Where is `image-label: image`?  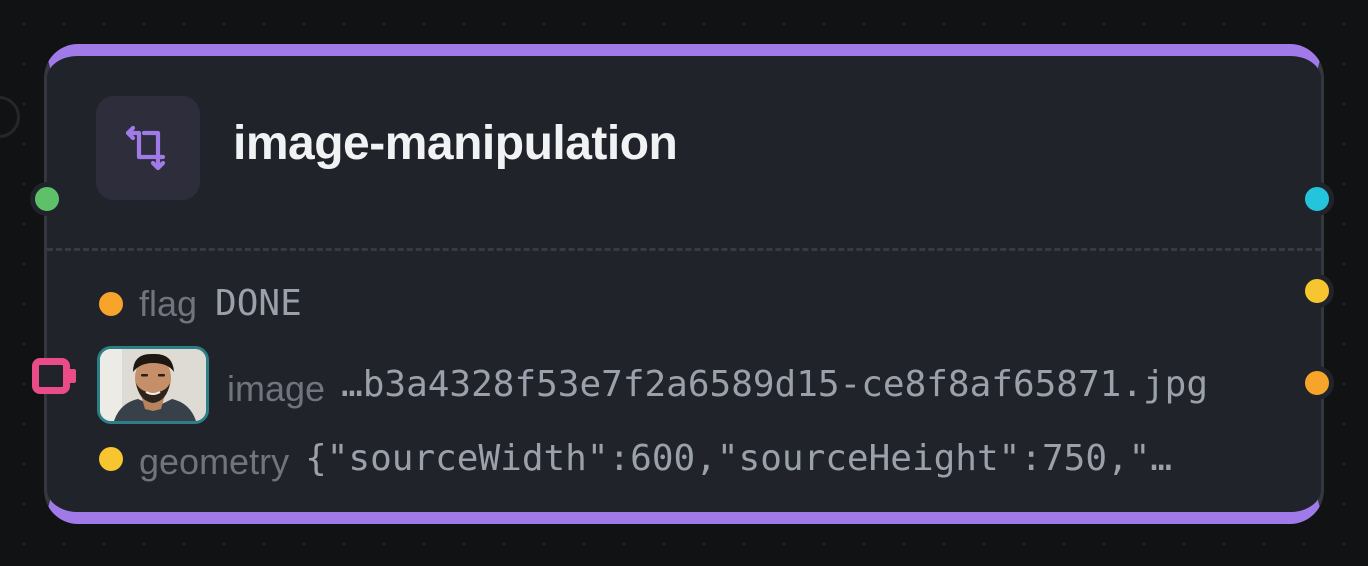 image-label: image is located at coordinates (276, 388).